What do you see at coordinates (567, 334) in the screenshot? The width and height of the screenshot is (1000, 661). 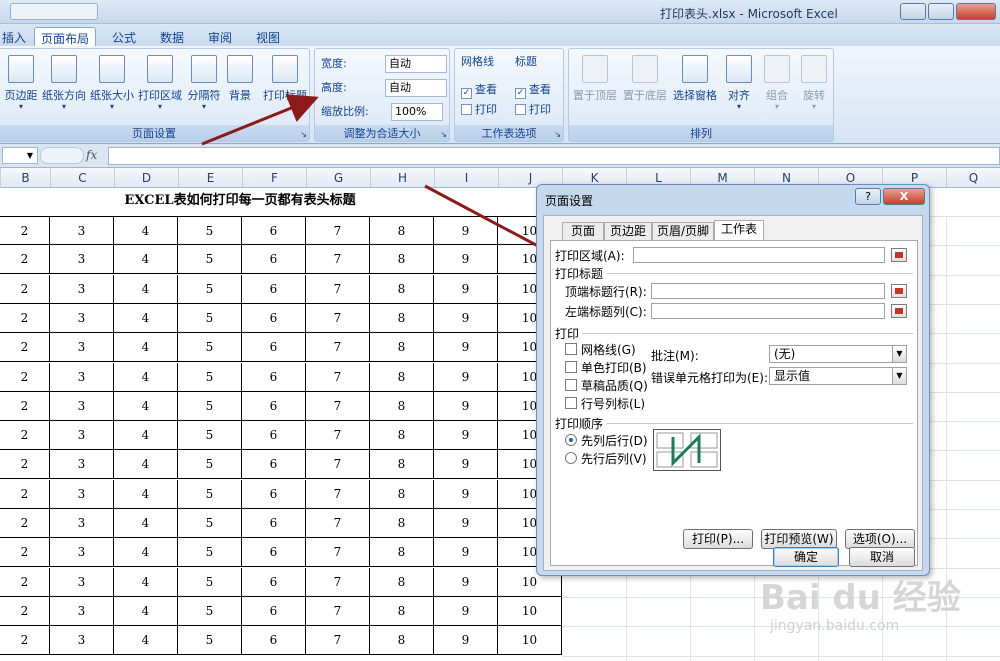 I see `print-heading: 打印` at bounding box center [567, 334].